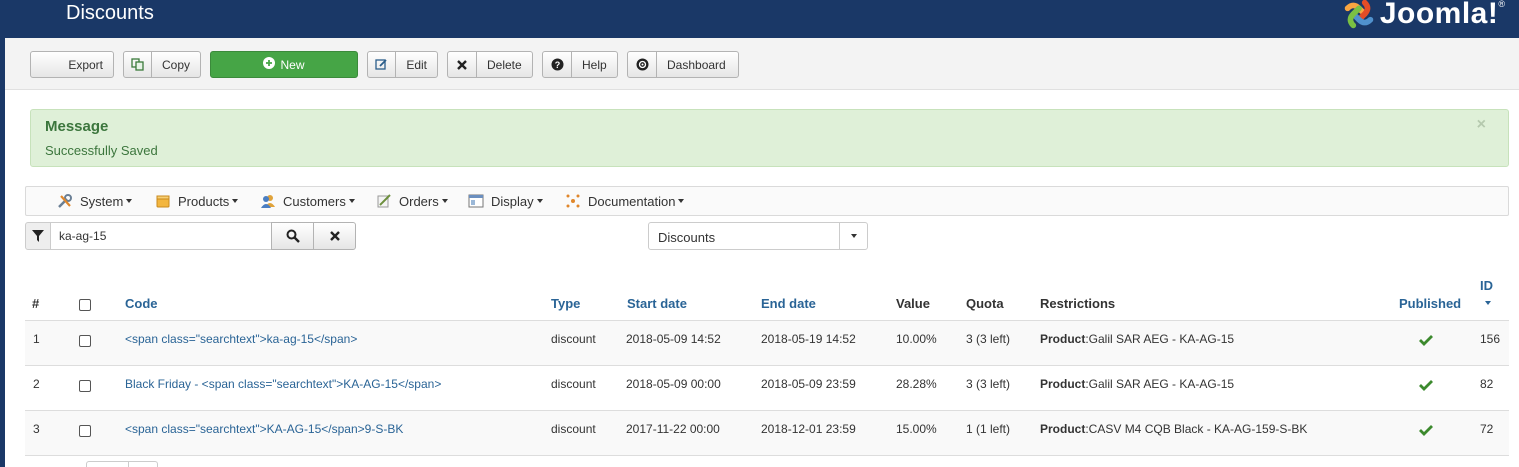  I want to click on row-number: 1, so click(36, 339).